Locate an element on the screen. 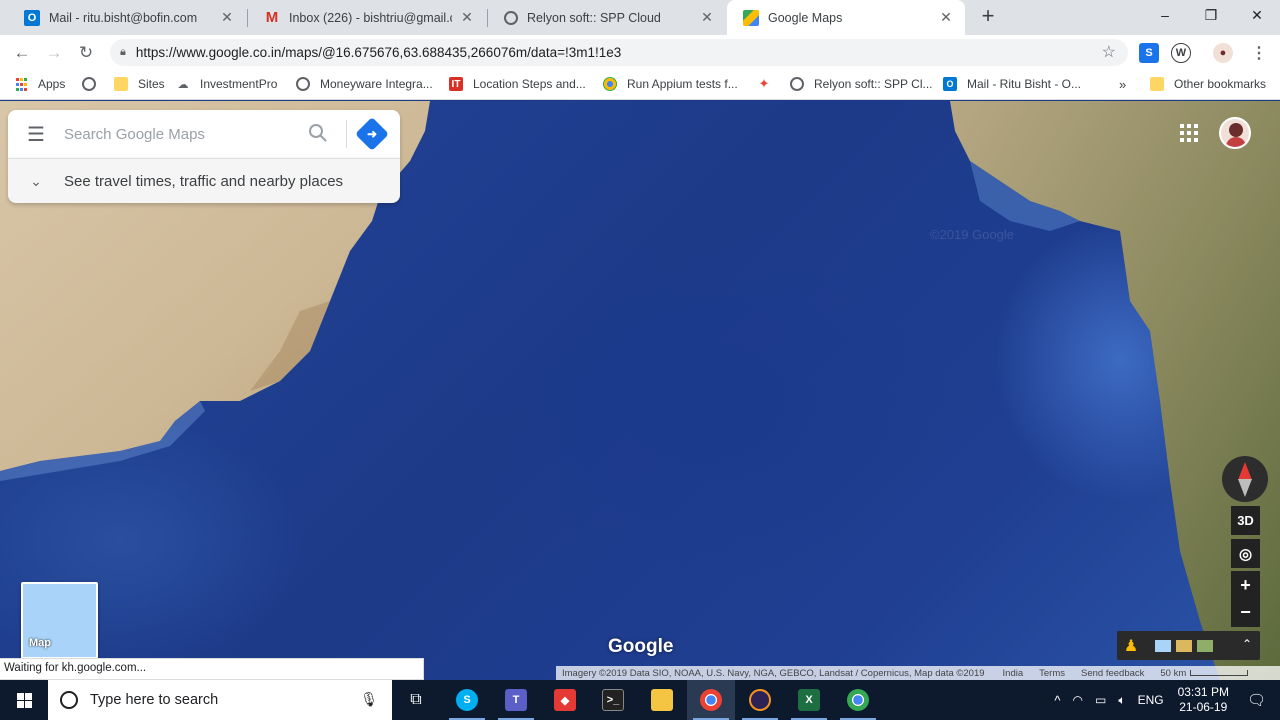 The height and width of the screenshot is (720, 1280). show-hidden-icons-icon: ^ is located at coordinates (1057, 700).